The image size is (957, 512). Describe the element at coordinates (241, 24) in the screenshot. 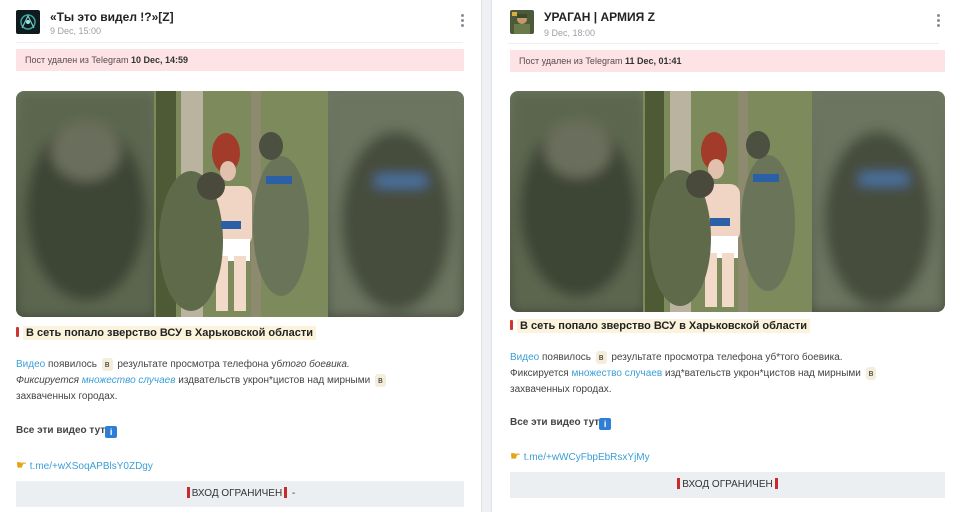

I see `post-header: «Ты это видел !?»[Z] 9 Dec, 15:00` at that location.